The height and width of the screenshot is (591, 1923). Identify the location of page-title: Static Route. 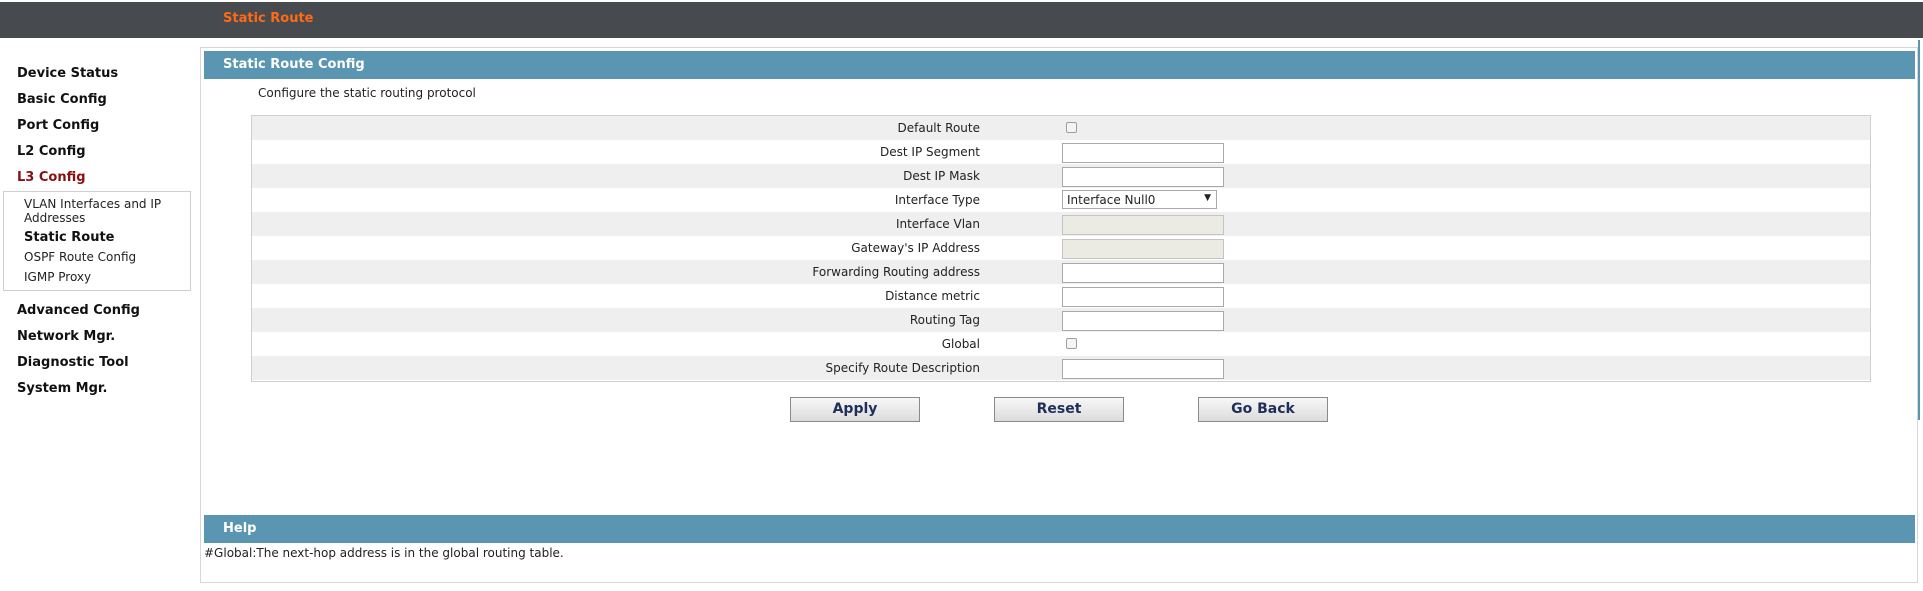
(268, 18).